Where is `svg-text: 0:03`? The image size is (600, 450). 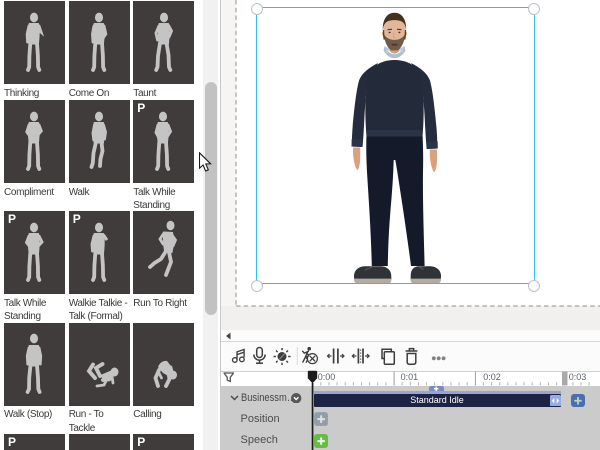 svg-text: 0:03 is located at coordinates (578, 377).